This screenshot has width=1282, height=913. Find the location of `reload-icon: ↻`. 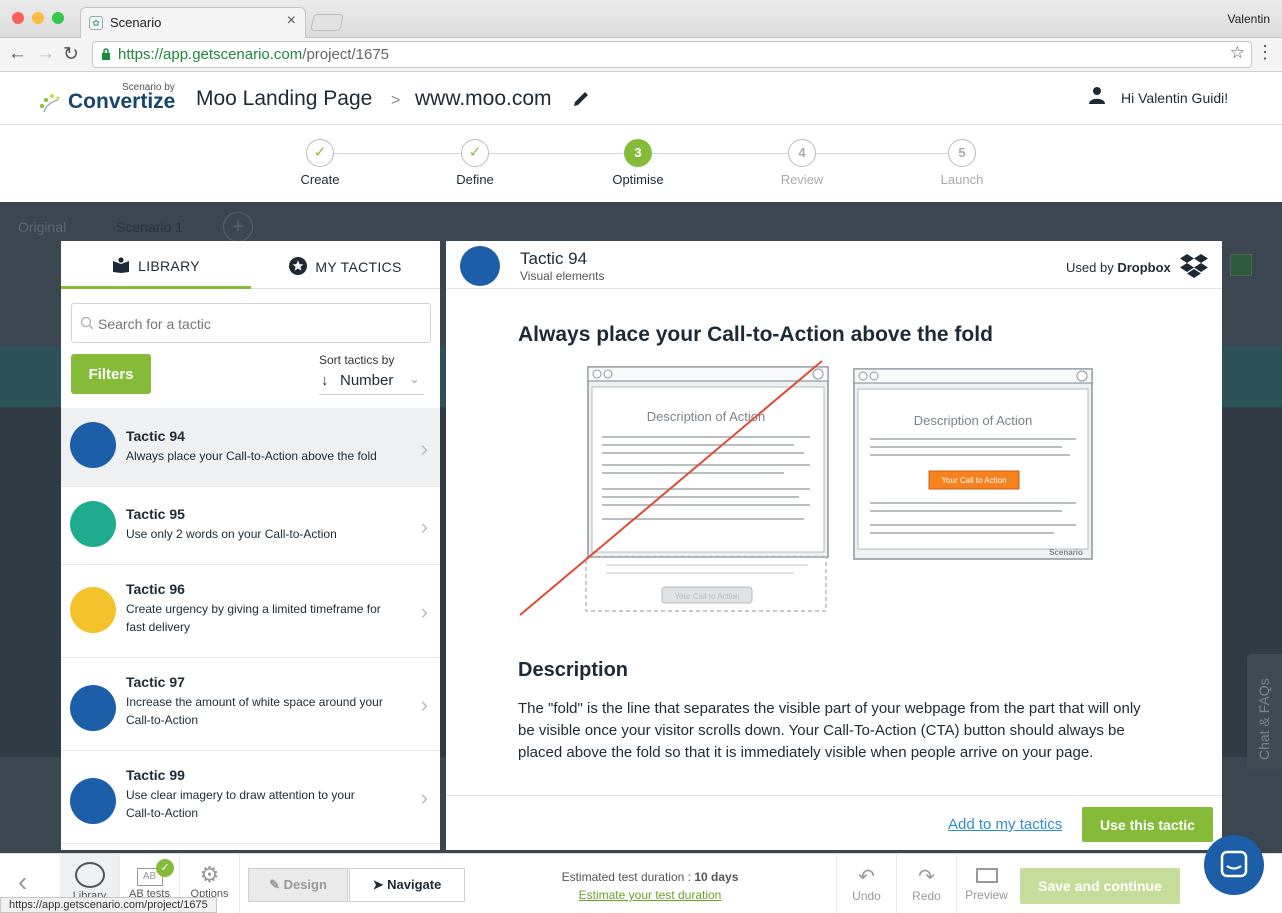

reload-icon: ↻ is located at coordinates (71, 54).